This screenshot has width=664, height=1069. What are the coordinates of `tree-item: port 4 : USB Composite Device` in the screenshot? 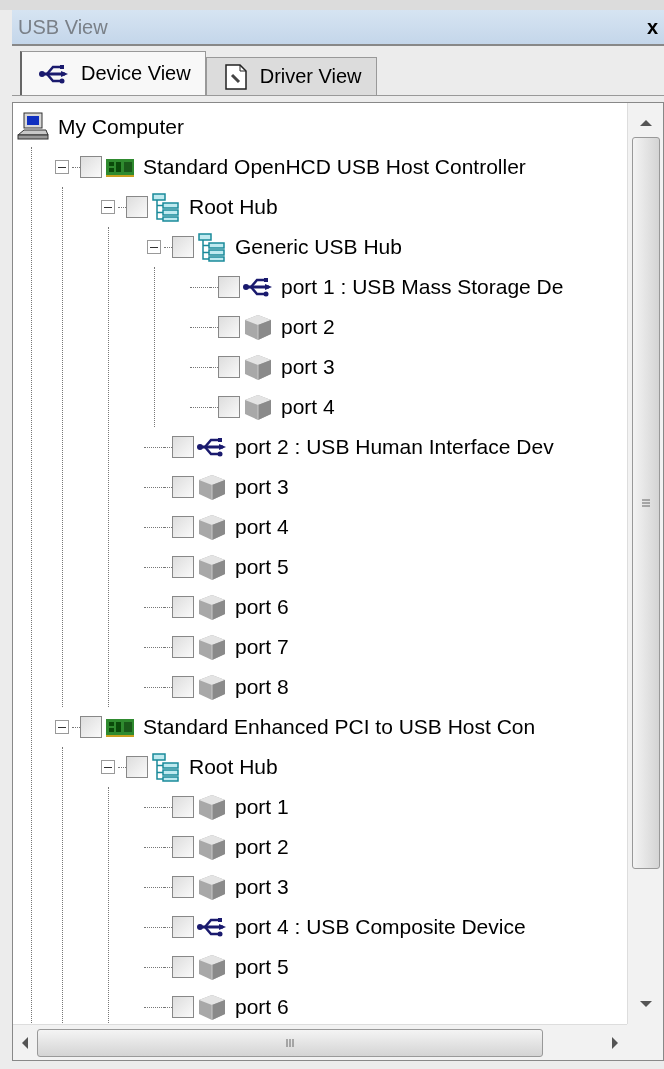 It's located at (380, 927).